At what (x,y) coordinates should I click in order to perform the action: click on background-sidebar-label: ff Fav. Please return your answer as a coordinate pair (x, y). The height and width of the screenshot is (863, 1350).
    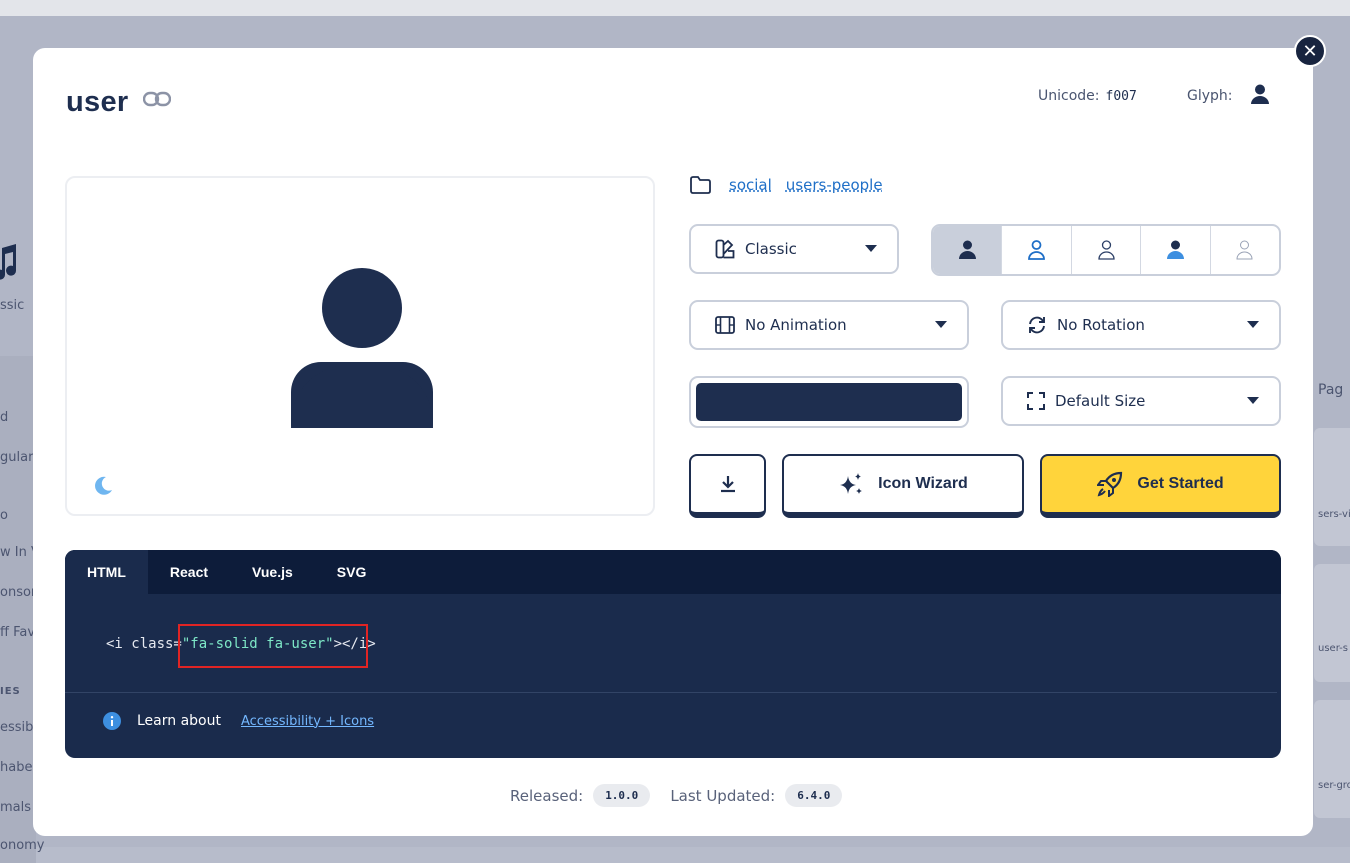
    Looking at the image, I should click on (18, 632).